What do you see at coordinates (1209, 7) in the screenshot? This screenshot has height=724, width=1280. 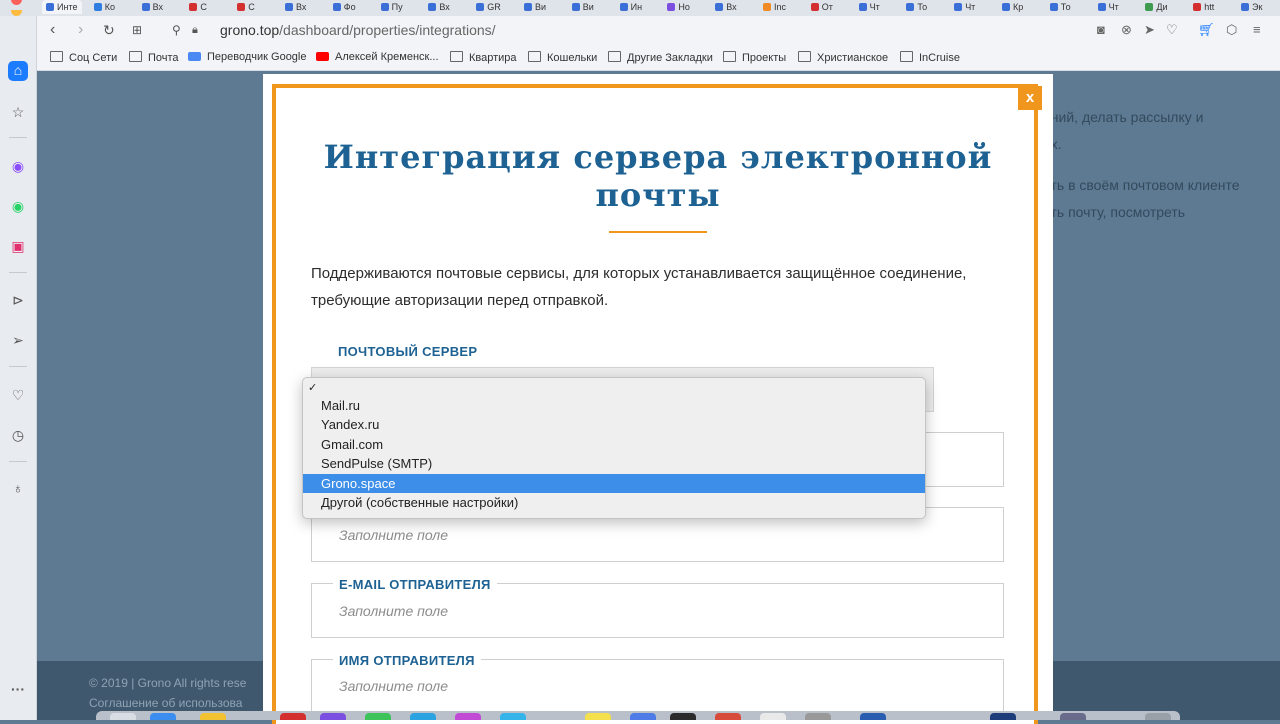 I see `browser-tab: htt` at bounding box center [1209, 7].